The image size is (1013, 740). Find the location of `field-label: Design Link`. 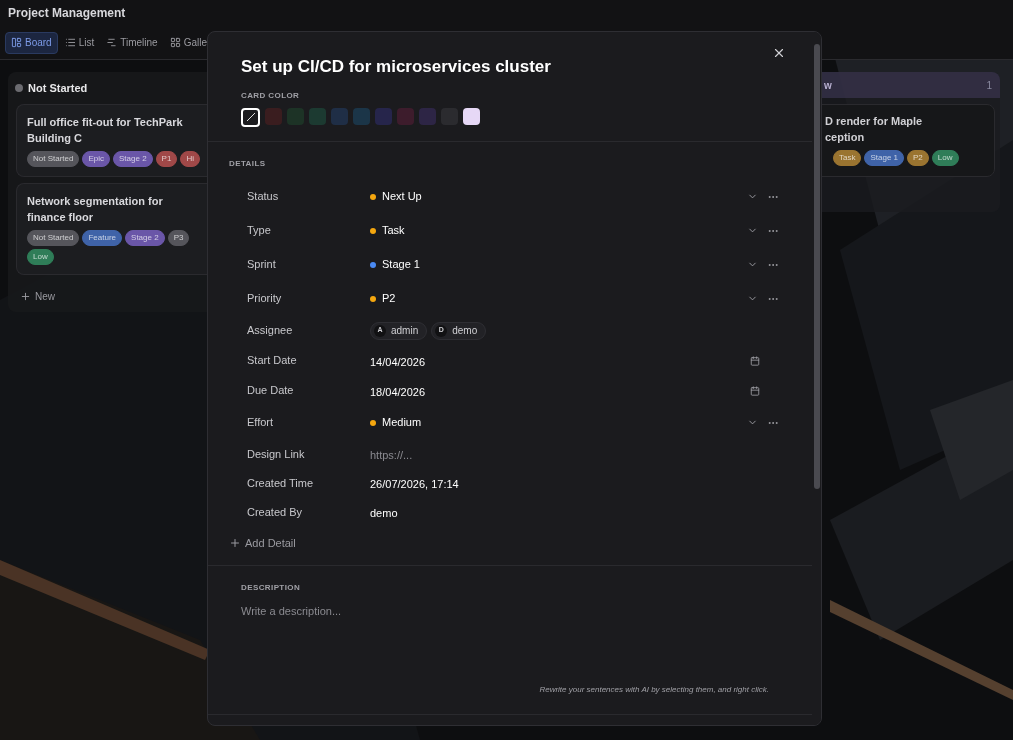

field-label: Design Link is located at coordinates (276, 454).